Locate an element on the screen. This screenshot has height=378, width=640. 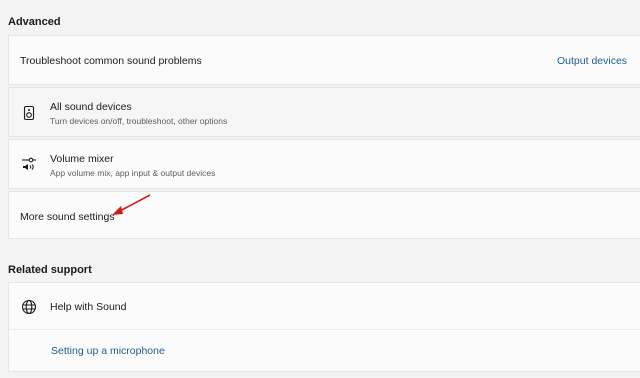
setting-up-microphone-link: Setting up a microphone is located at coordinates (108, 351).